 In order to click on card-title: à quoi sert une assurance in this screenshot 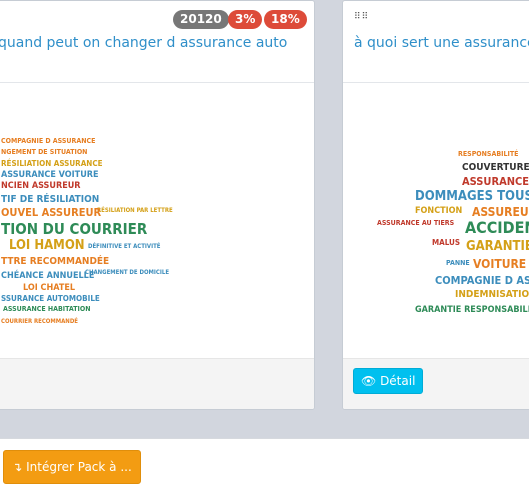, I will do `click(441, 43)`.